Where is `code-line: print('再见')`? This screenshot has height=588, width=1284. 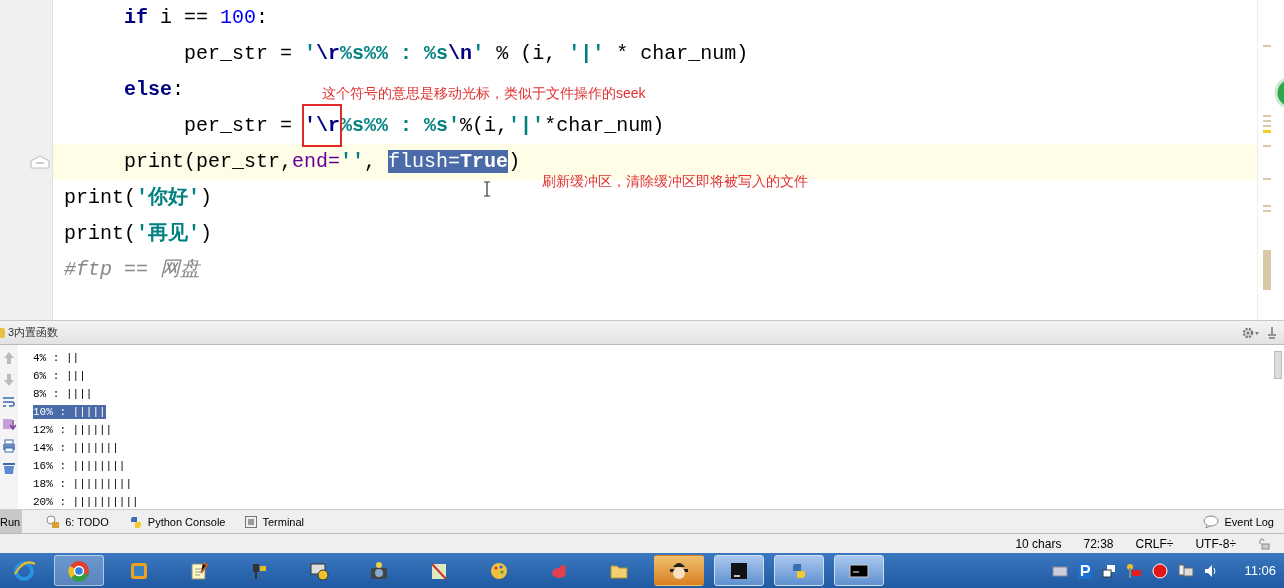
code-line: print('再见') is located at coordinates (138, 233).